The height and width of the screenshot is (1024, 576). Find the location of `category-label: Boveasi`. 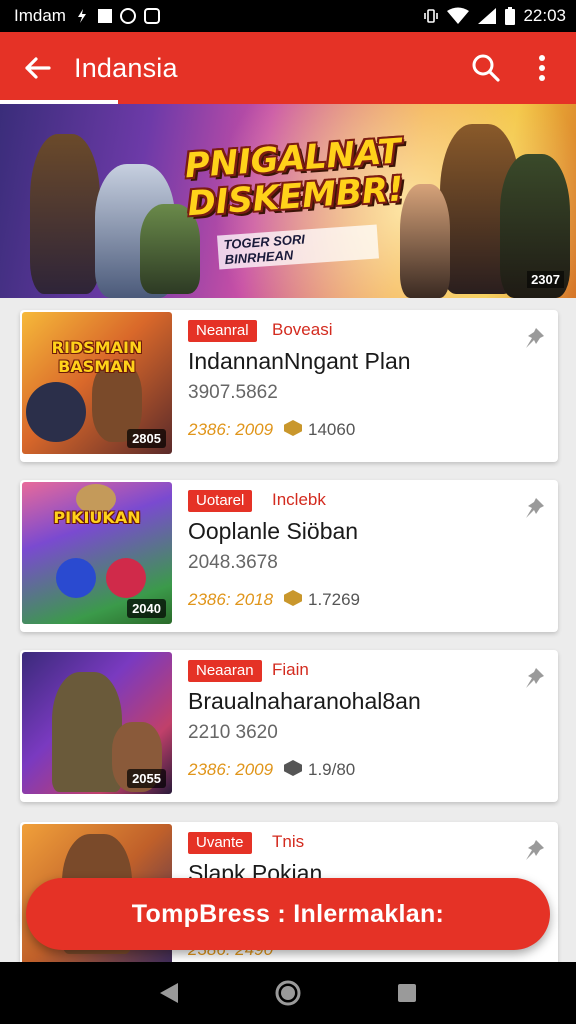

category-label: Boveasi is located at coordinates (302, 329).